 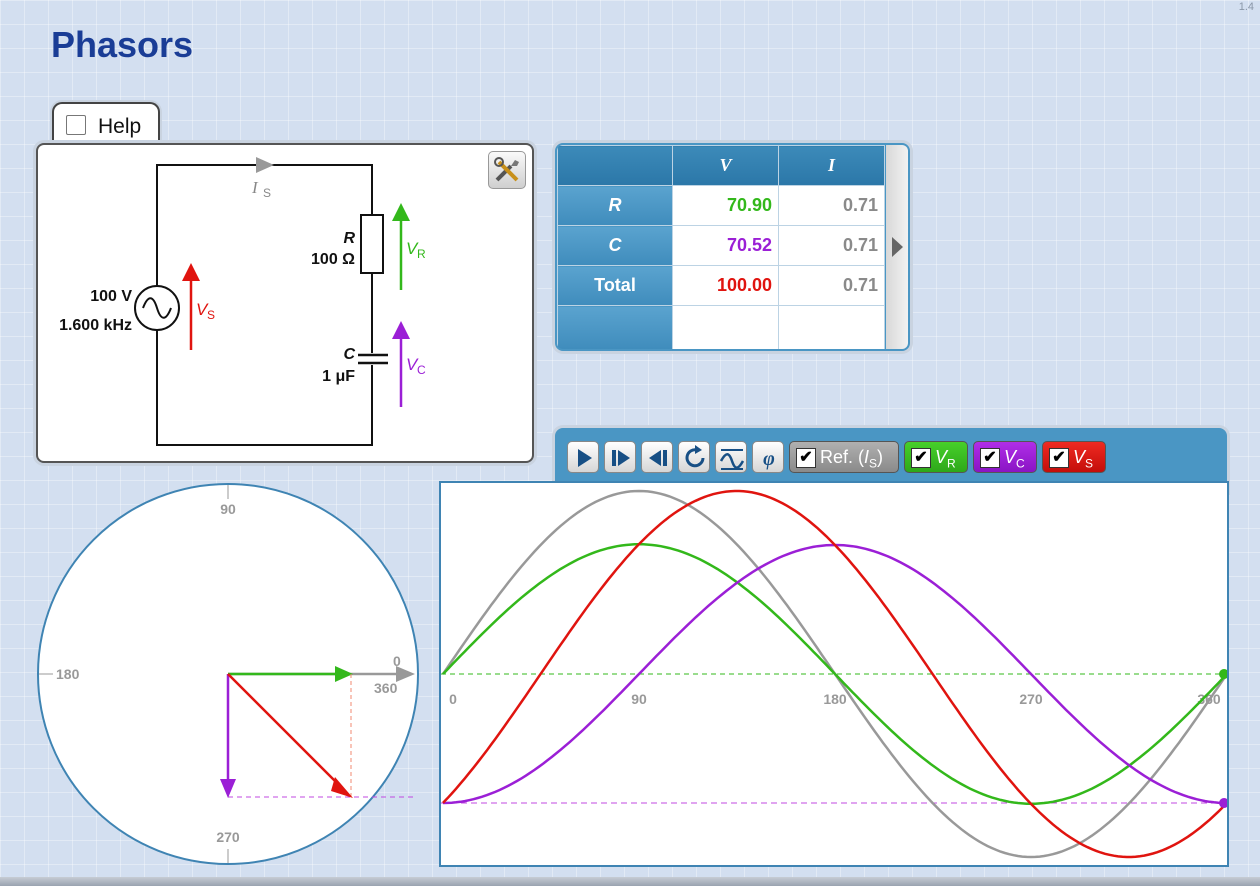 I want to click on reset-icon, so click(x=695, y=456).